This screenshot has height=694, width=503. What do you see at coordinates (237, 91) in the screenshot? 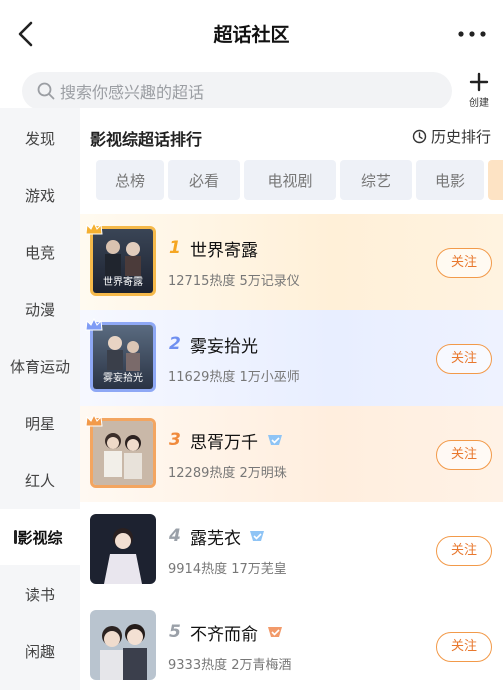
I see `search-input: 搜索你感兴趣的超话` at bounding box center [237, 91].